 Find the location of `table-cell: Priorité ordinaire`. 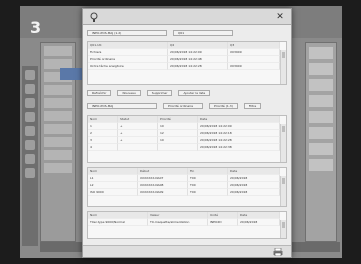

table-cell: Priorité ordinaire is located at coordinates (128, 59).